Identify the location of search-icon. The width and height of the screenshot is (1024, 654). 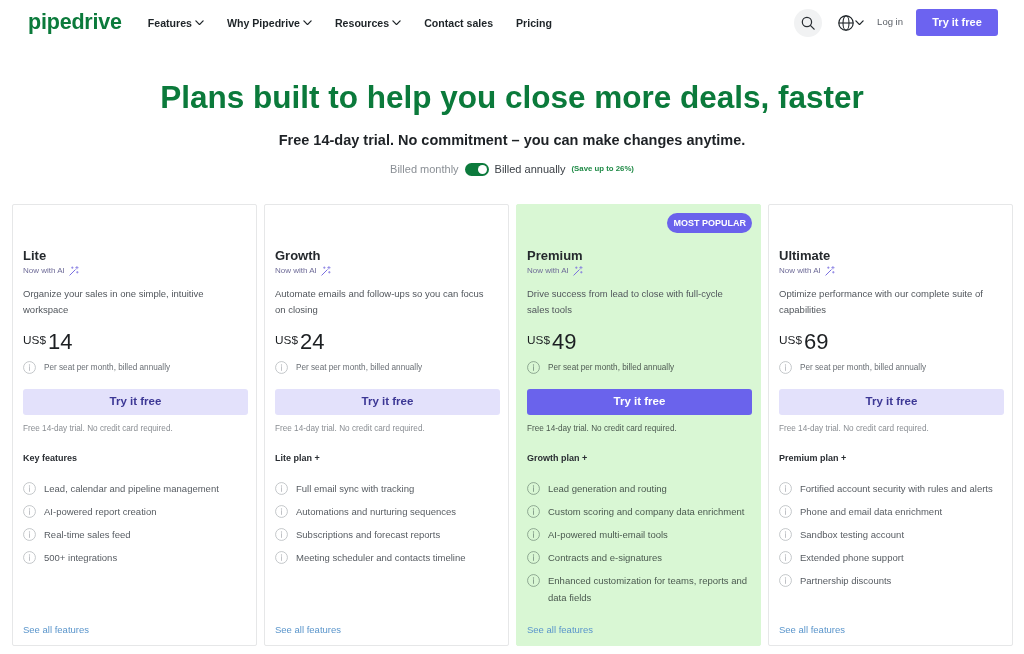
(808, 22).